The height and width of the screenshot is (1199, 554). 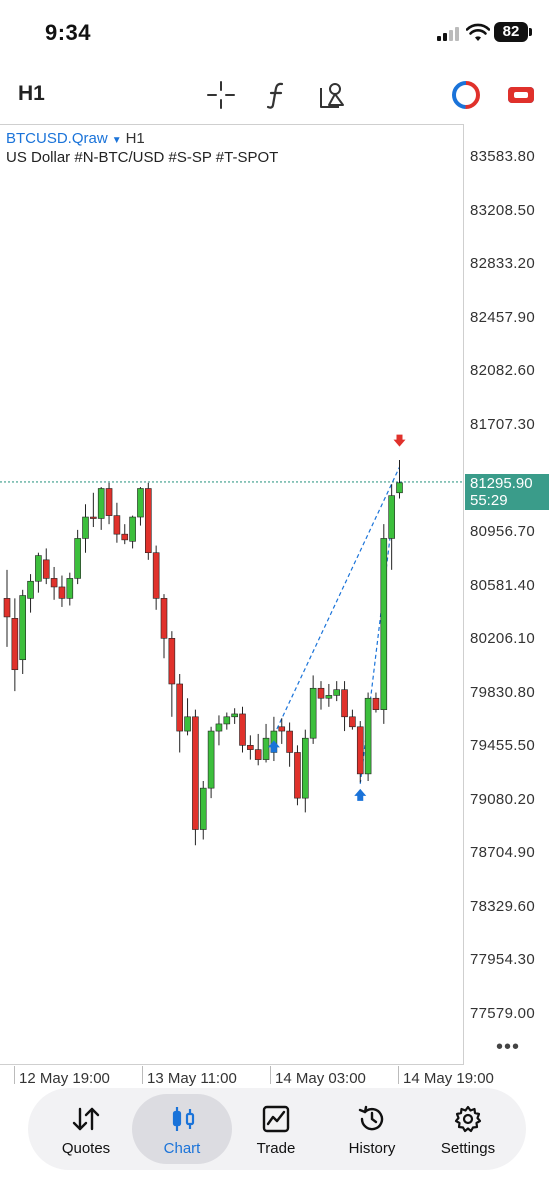 I want to click on nav-quotes: Quotes, so click(x=86, y=1129).